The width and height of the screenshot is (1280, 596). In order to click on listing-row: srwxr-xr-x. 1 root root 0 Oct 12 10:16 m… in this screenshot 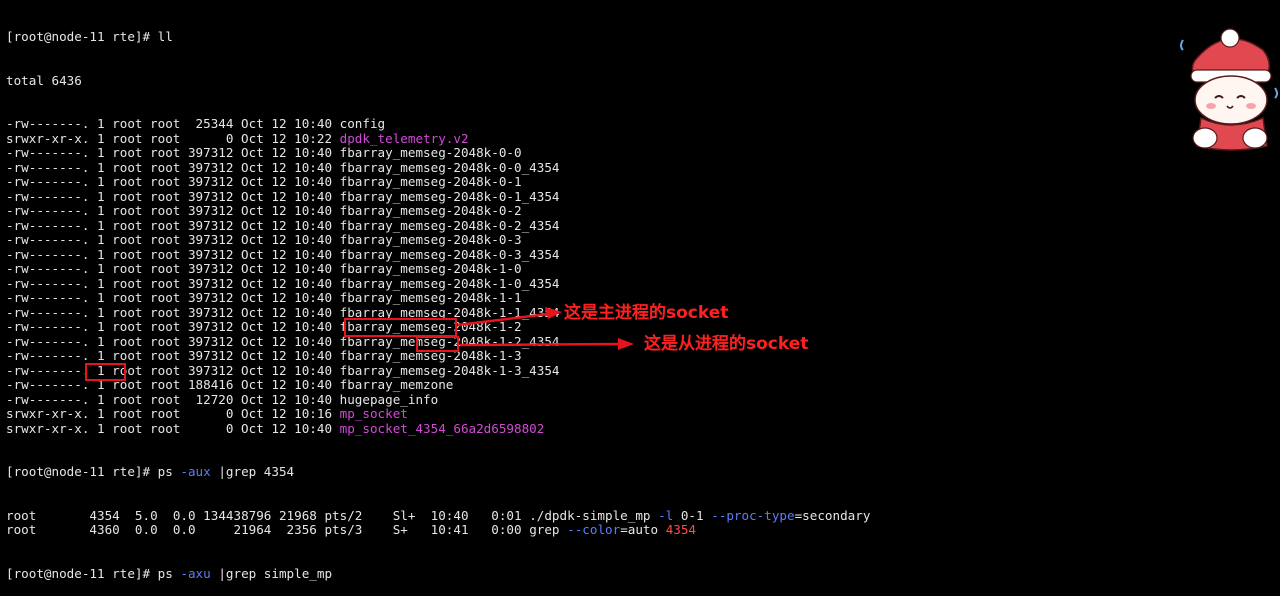, I will do `click(581, 414)`.